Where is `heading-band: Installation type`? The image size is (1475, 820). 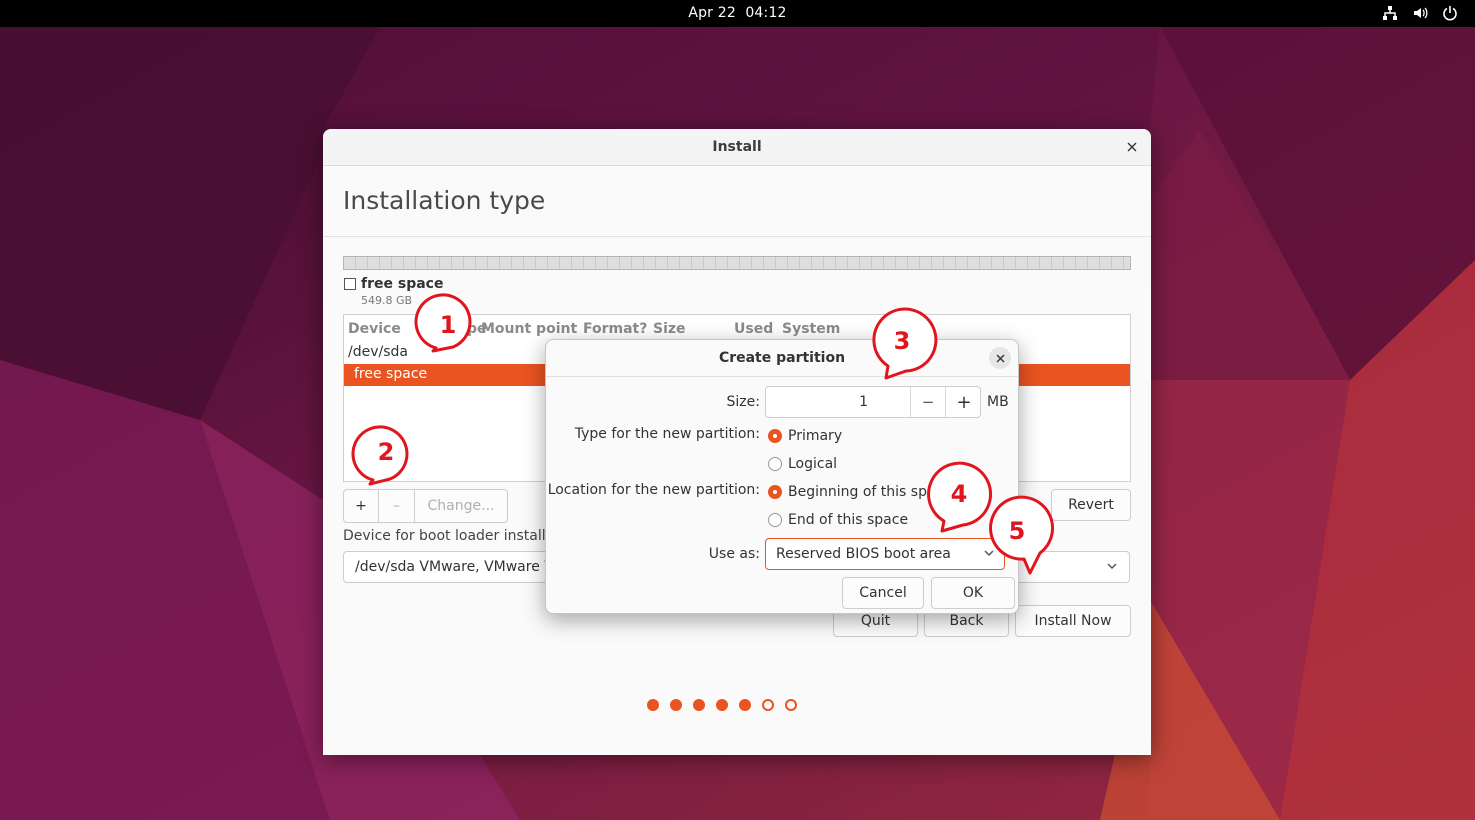 heading-band: Installation type is located at coordinates (737, 201).